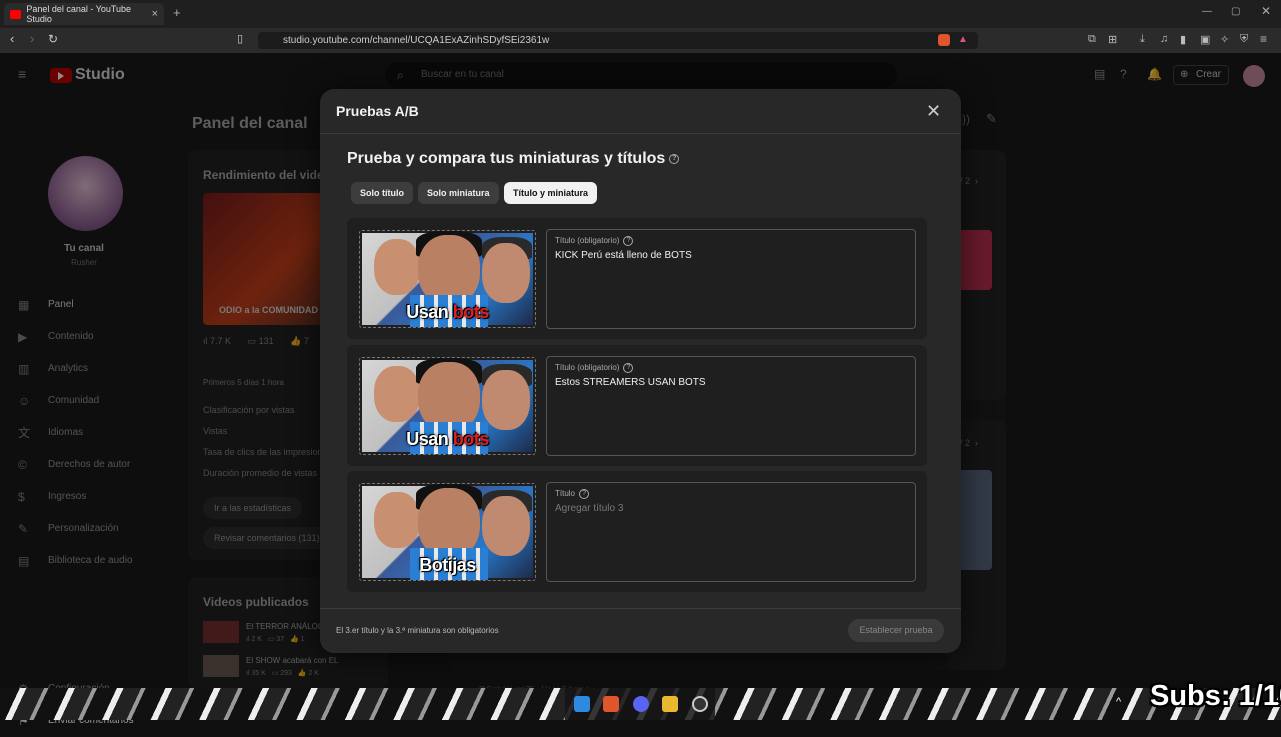 This screenshot has height=737, width=1281. Describe the element at coordinates (1207, 11) in the screenshot. I see `minimize-icon: —` at that location.